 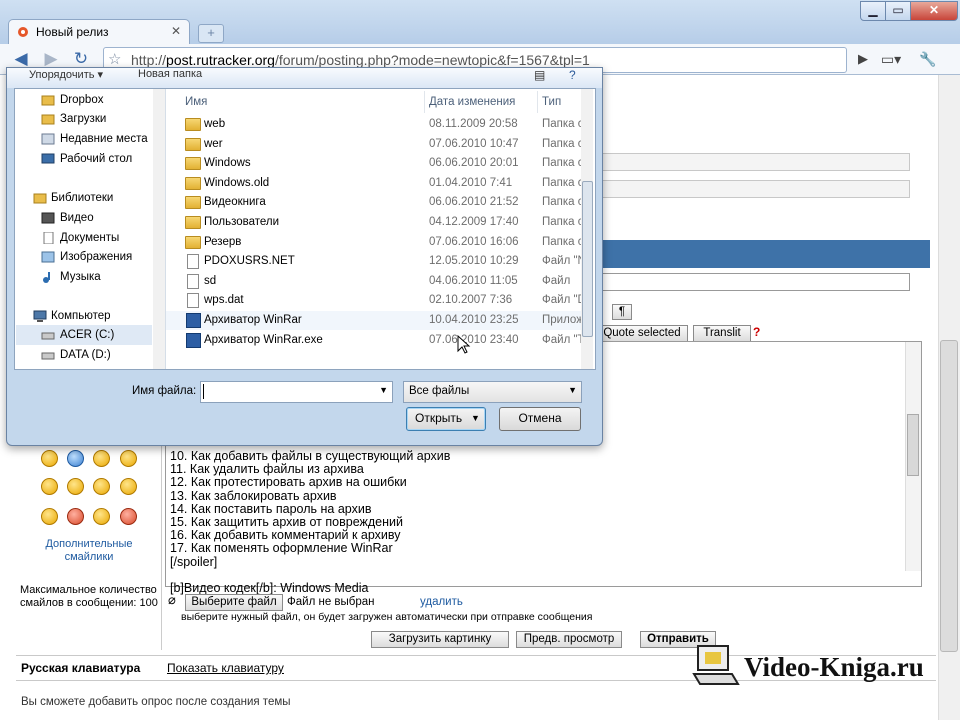 What do you see at coordinates (949, 496) in the screenshot?
I see `page-scroll-thumb` at bounding box center [949, 496].